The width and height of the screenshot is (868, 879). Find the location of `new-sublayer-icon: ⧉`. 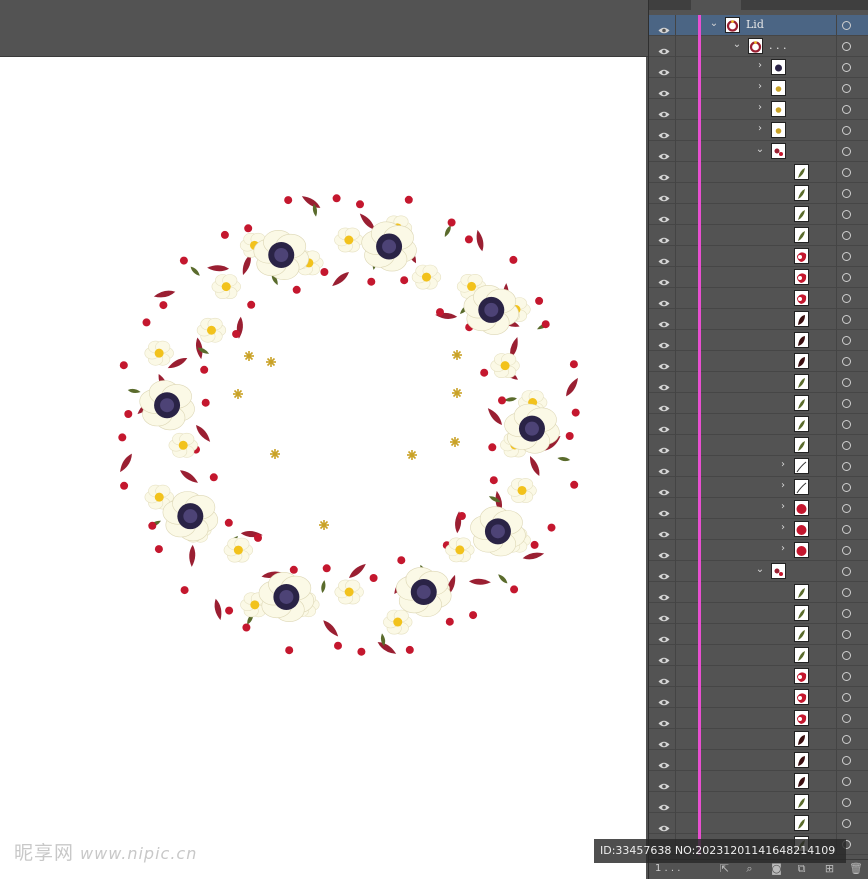

new-sublayer-icon: ⧉ is located at coordinates (801, 868).